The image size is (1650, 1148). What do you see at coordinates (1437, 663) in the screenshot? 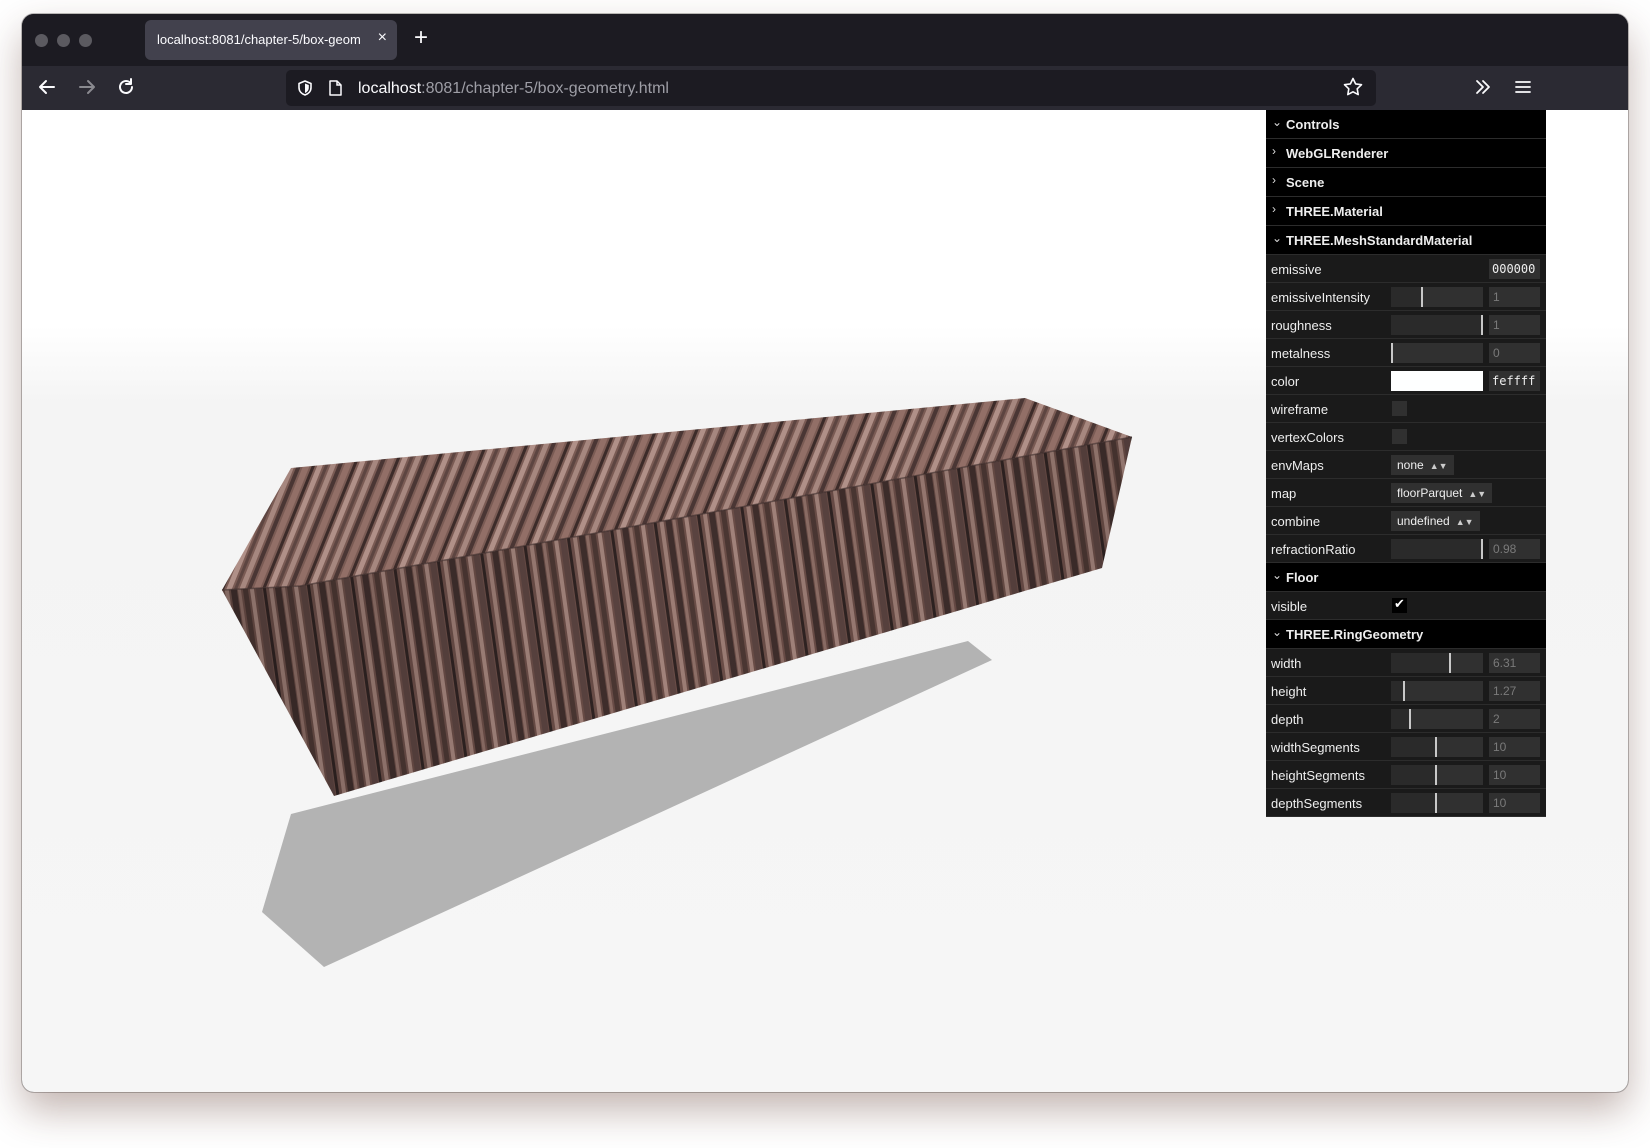
I see `width-slider` at bounding box center [1437, 663].